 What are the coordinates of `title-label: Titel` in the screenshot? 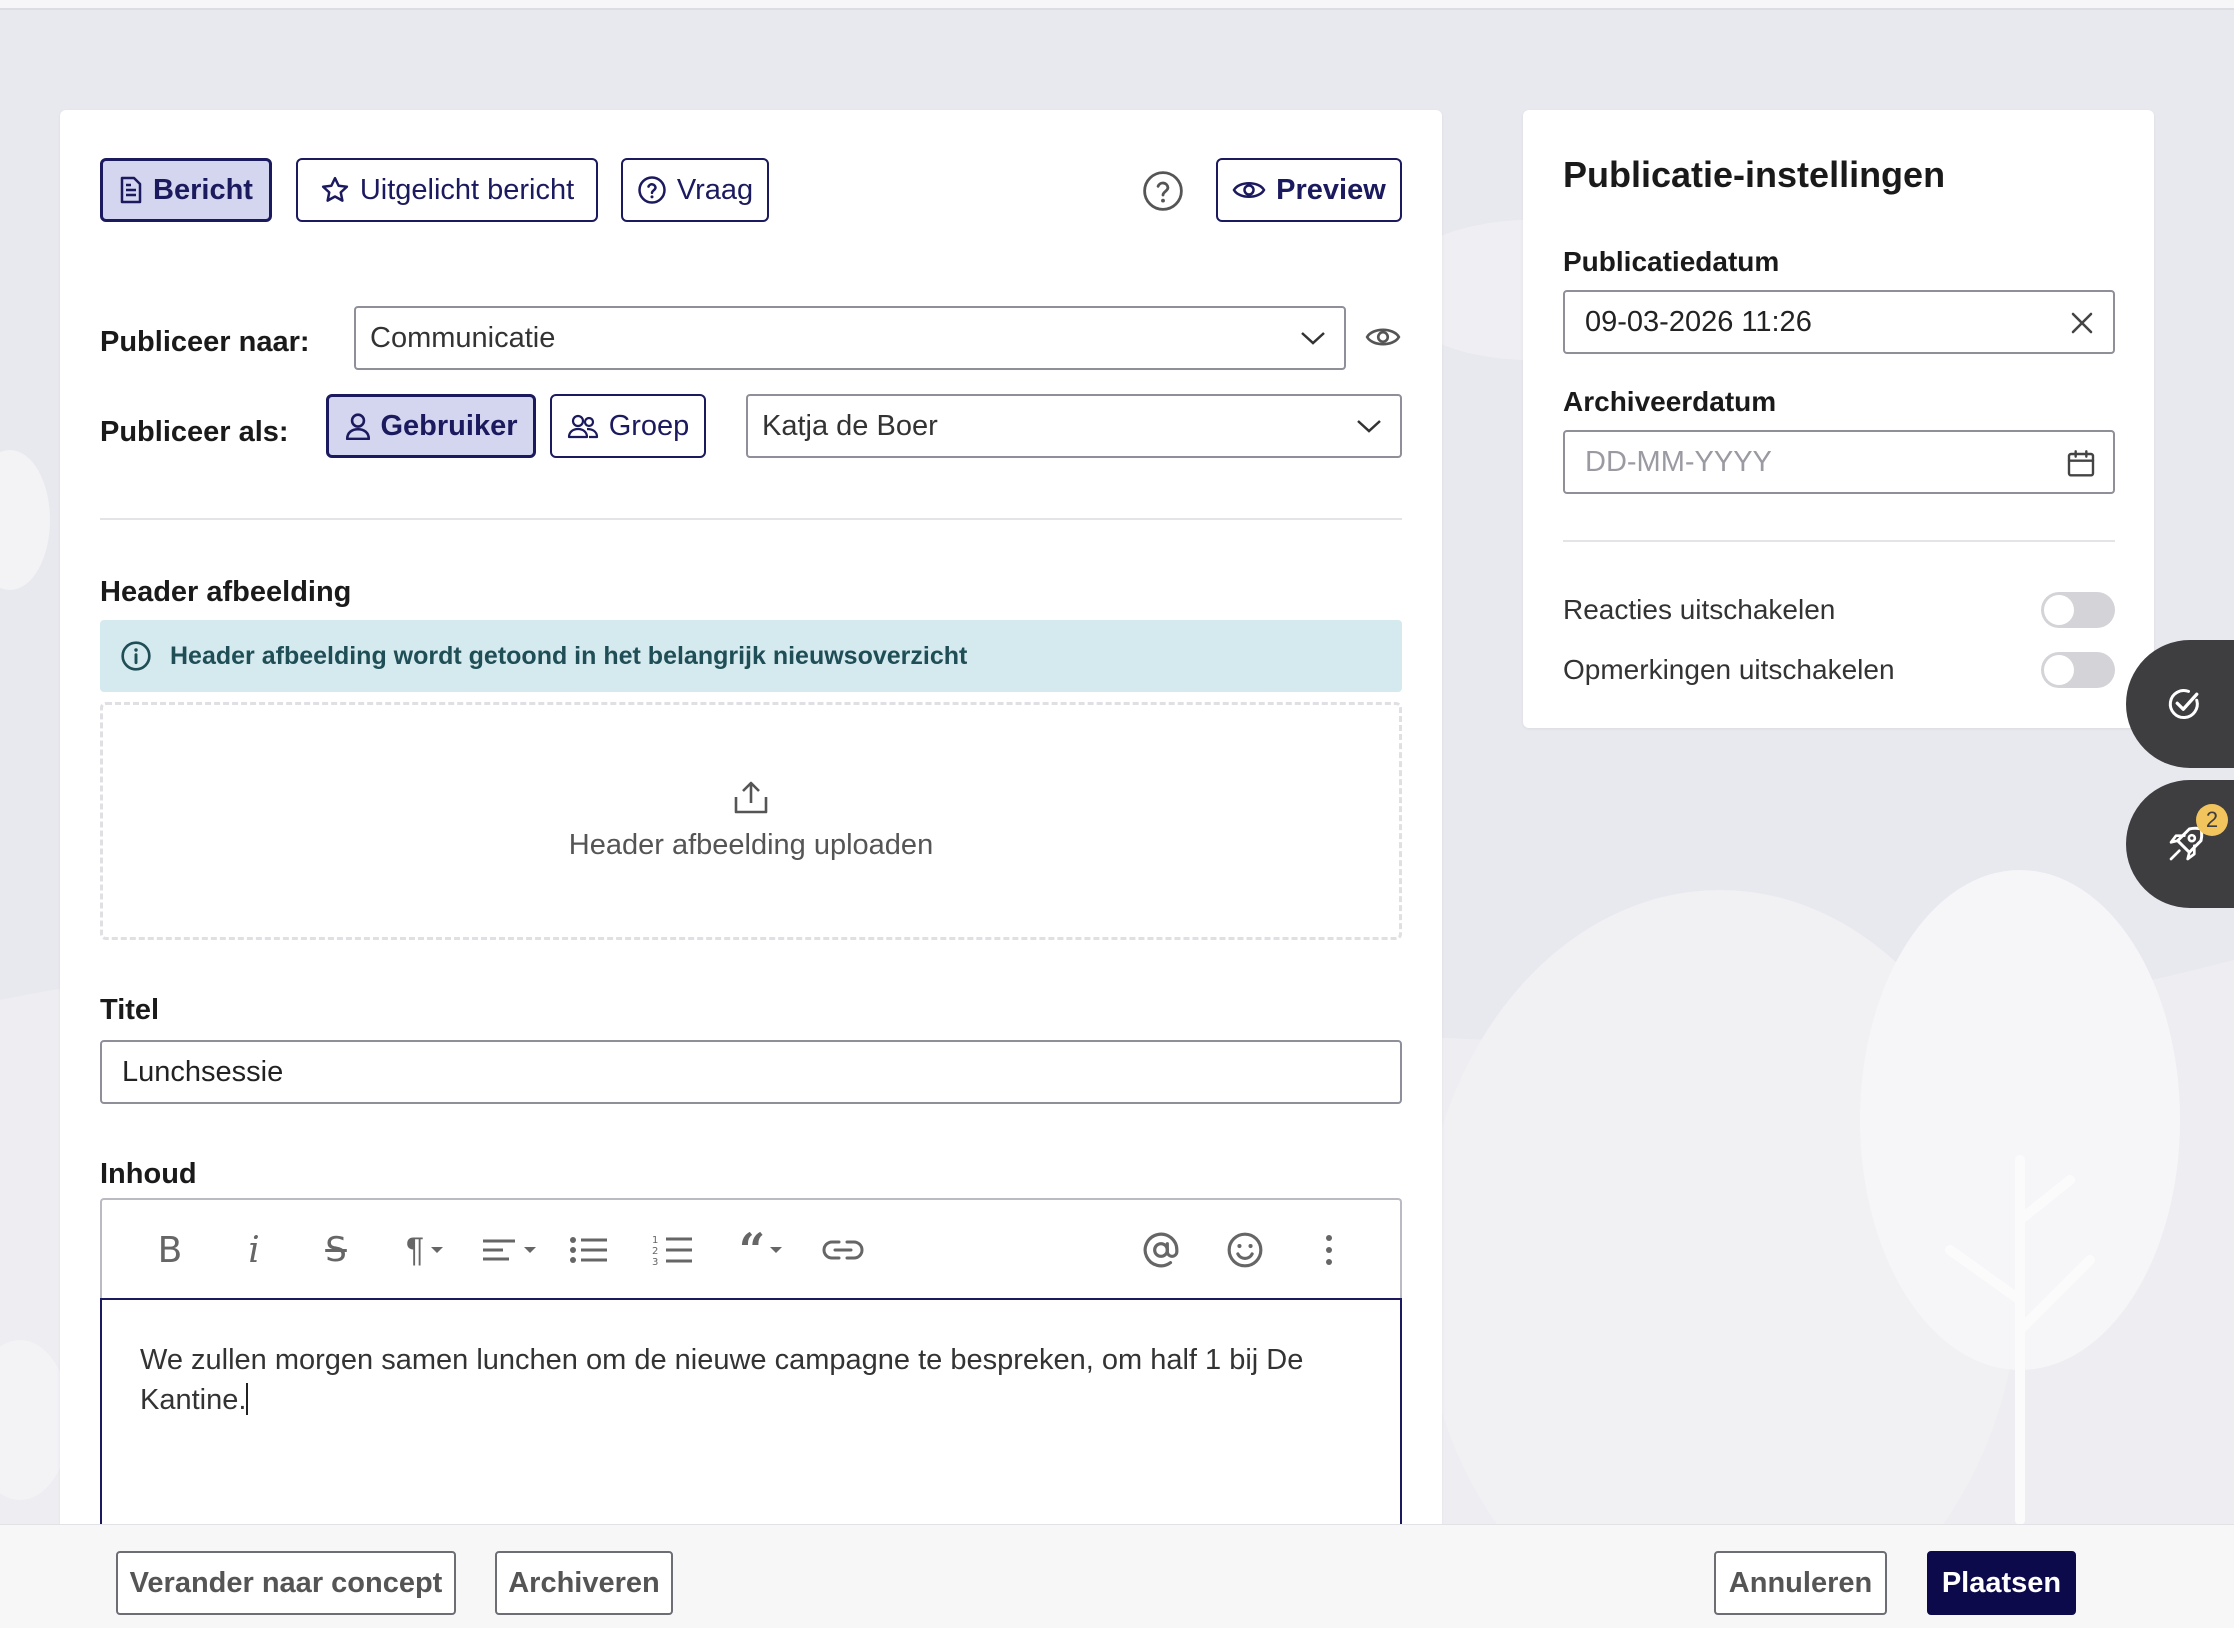 It's located at (130, 1010).